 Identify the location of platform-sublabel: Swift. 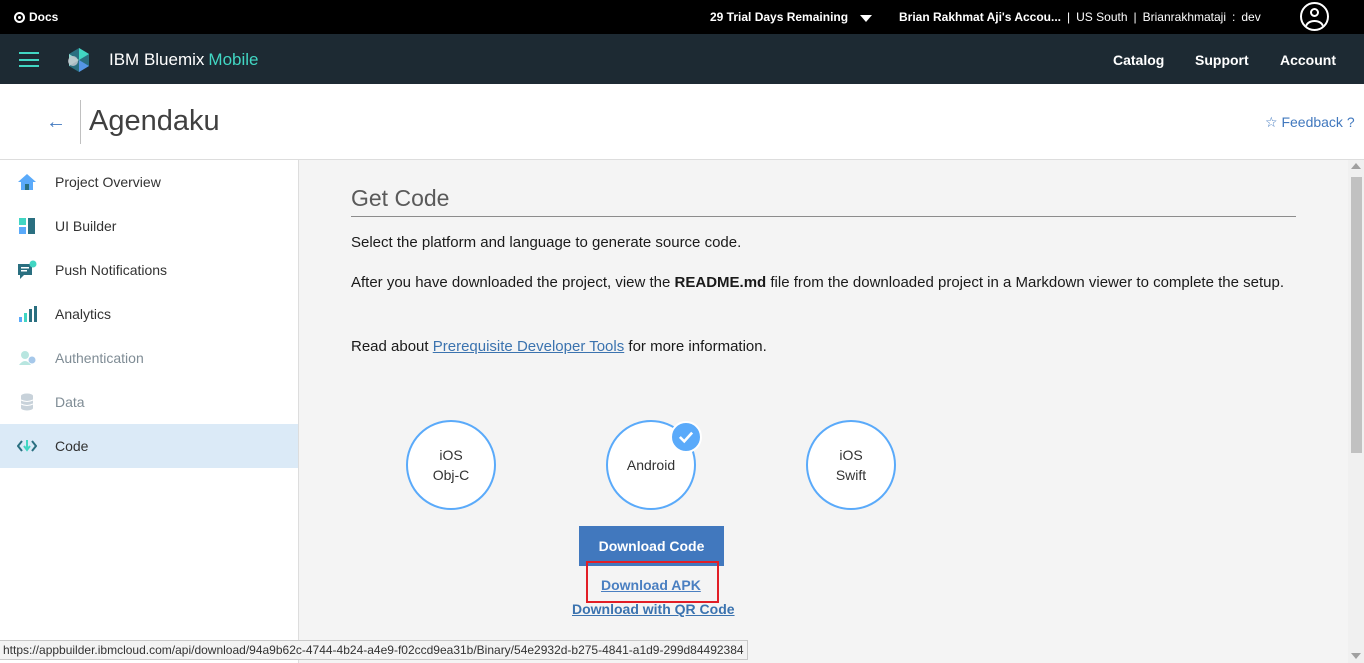
(851, 475).